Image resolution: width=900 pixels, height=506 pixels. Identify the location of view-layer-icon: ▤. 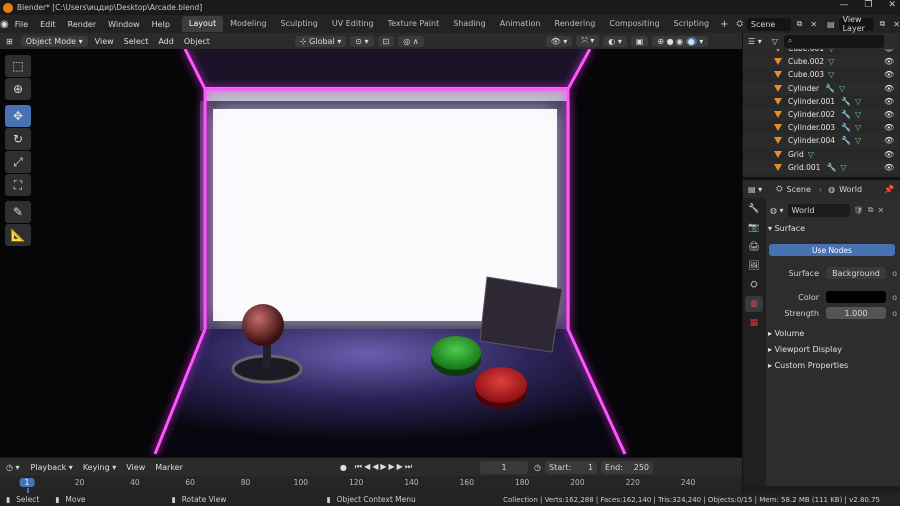
(831, 24).